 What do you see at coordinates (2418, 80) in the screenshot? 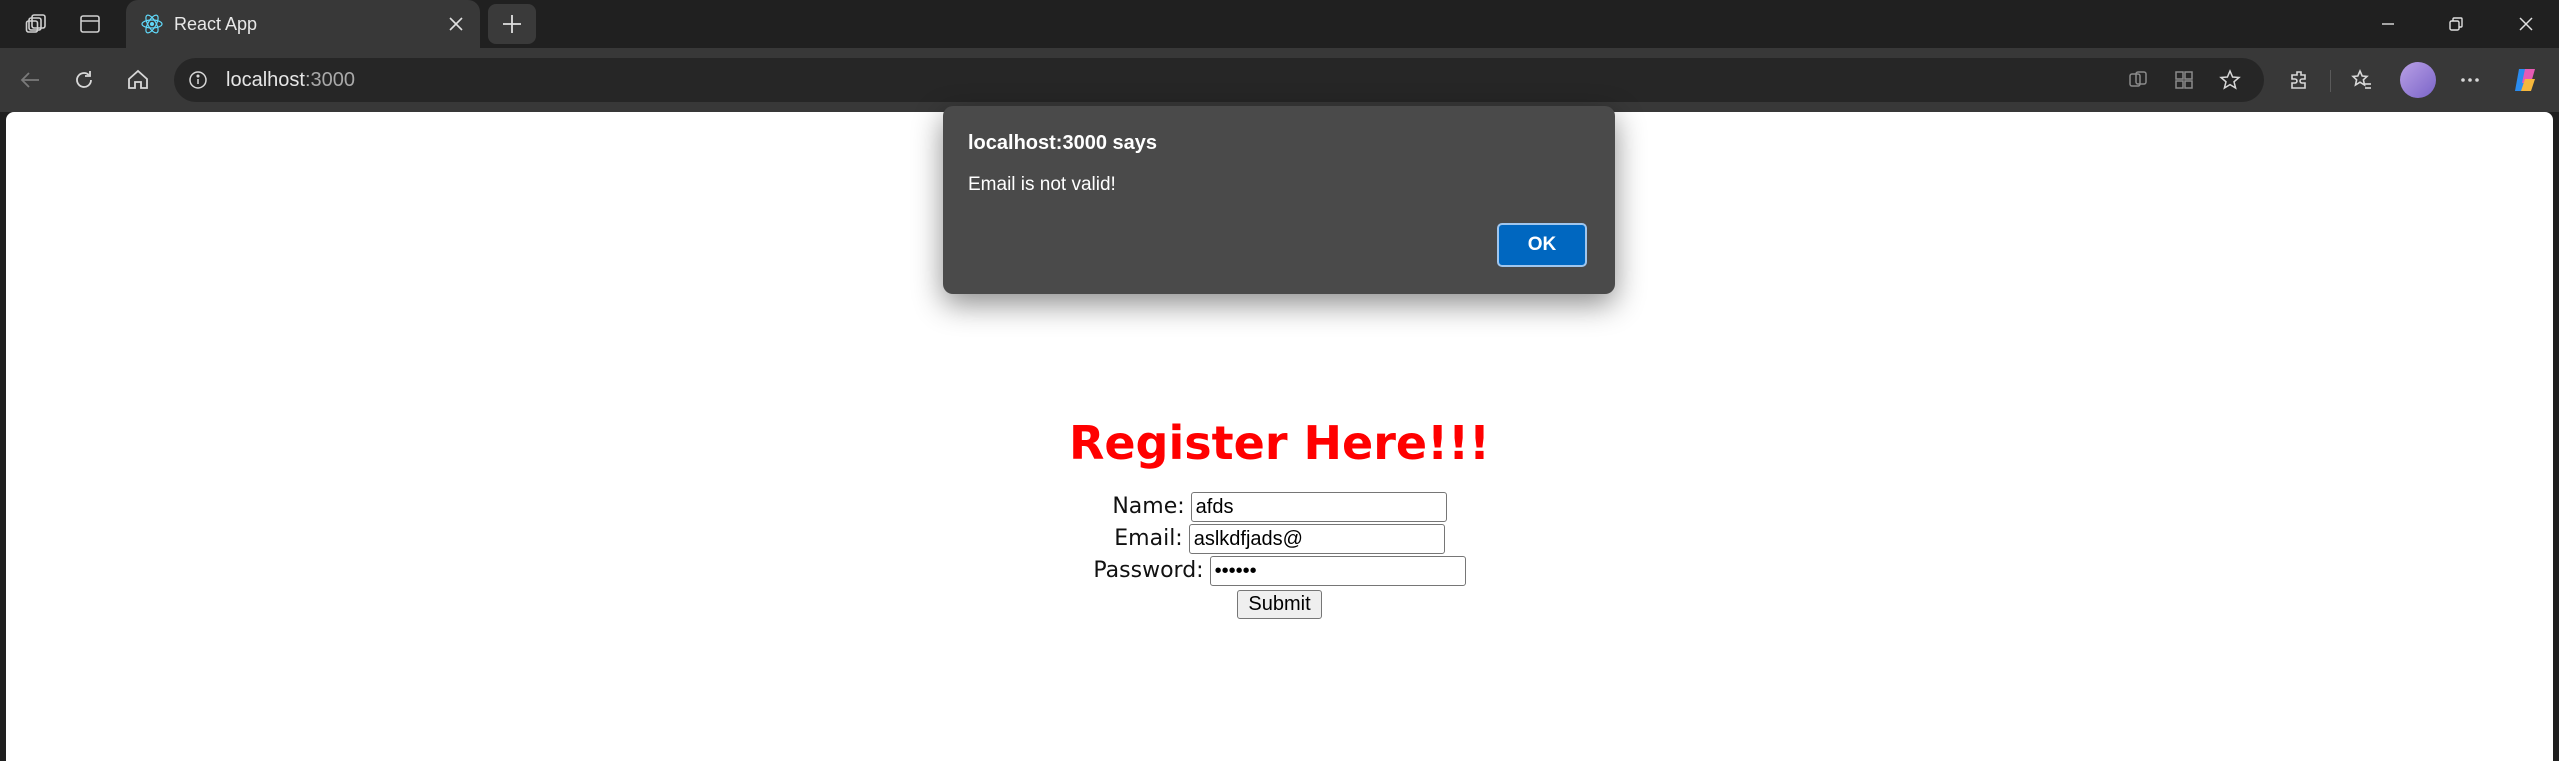
I see `profile-avatar` at bounding box center [2418, 80].